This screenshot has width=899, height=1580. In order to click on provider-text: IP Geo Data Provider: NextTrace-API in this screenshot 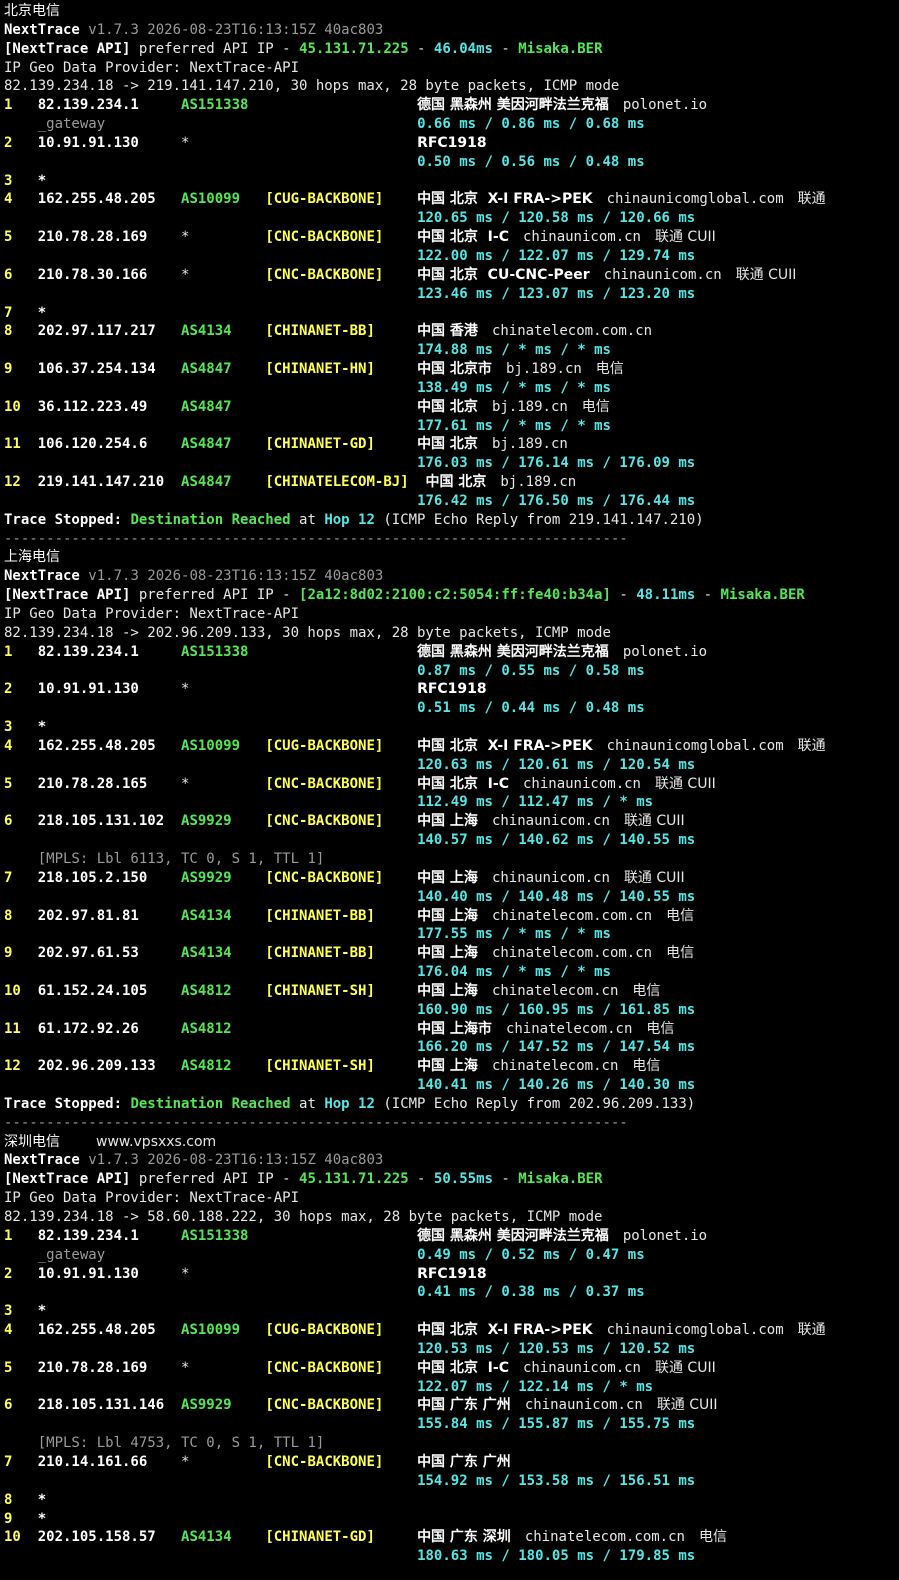, I will do `click(152, 1198)`.